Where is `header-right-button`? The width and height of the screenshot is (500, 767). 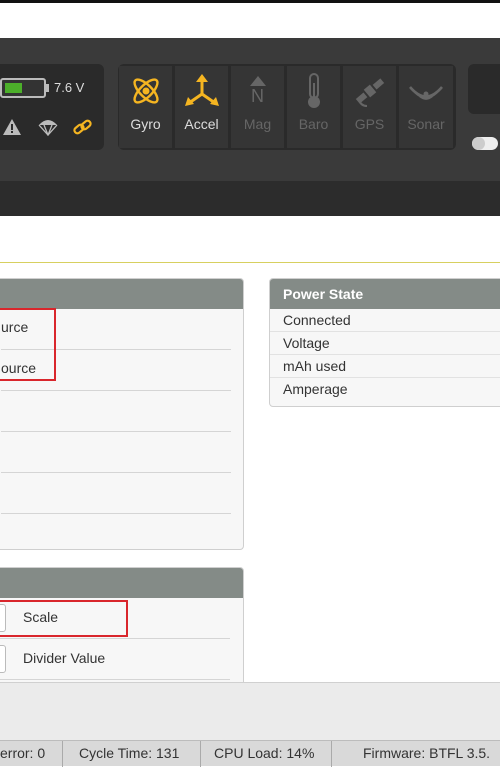 header-right-button is located at coordinates (484, 89).